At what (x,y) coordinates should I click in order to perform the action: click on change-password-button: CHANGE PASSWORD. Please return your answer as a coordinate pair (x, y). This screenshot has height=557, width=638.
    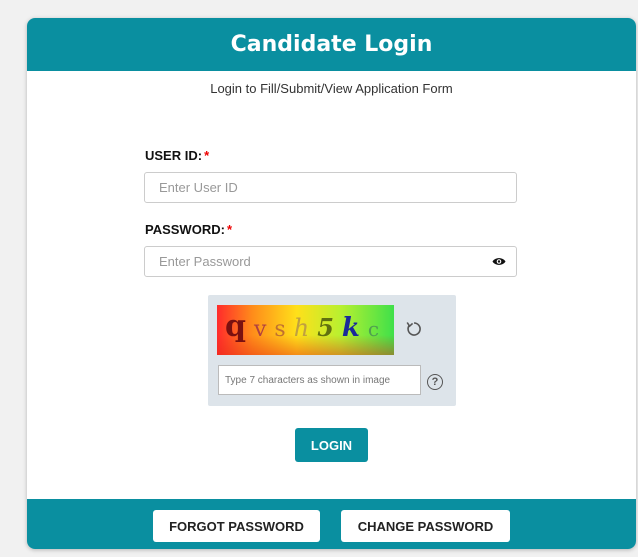
    Looking at the image, I should click on (425, 526).